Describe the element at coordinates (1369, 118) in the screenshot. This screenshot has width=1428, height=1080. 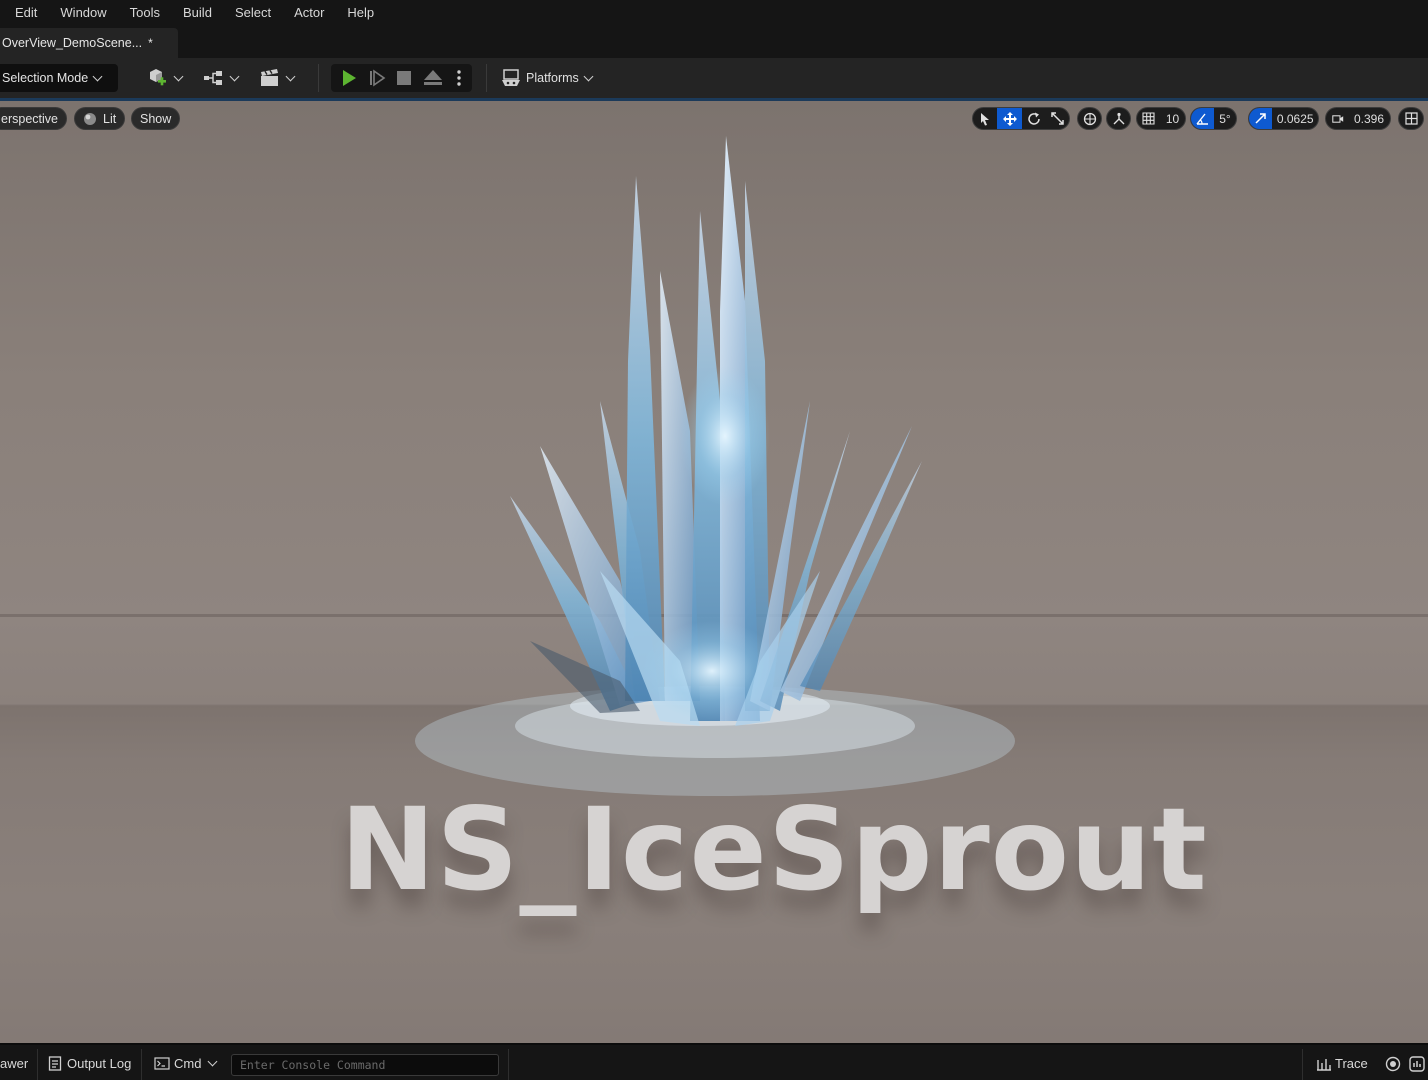
I see `camera-speed-value: 0.396` at that location.